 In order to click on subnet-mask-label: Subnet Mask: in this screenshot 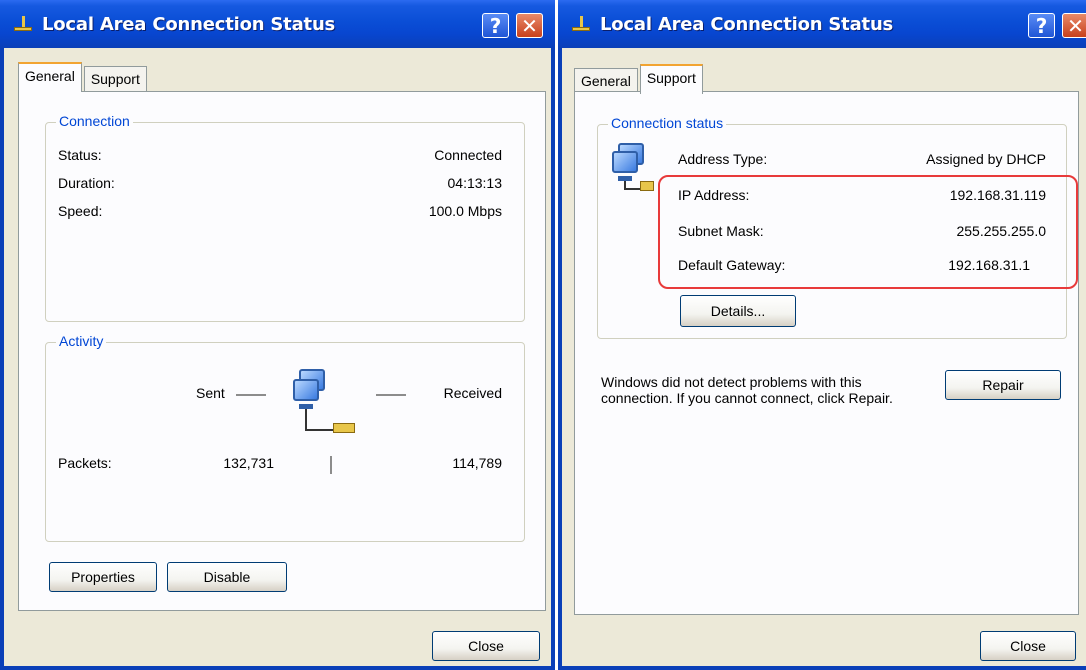, I will do `click(721, 231)`.